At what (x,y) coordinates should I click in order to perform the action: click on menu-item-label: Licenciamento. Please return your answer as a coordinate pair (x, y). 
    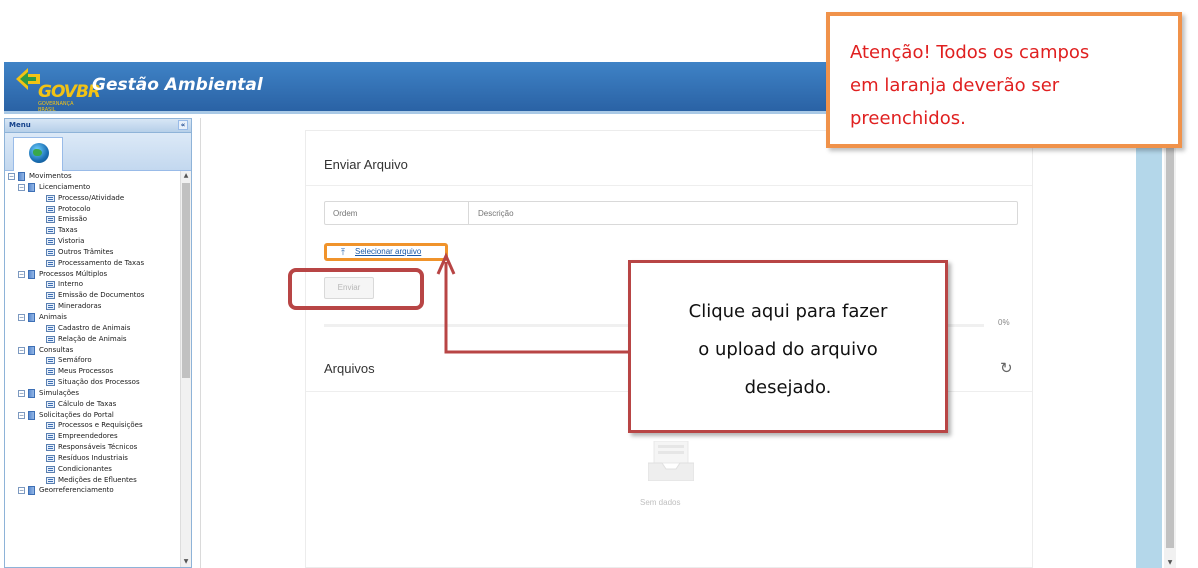
    Looking at the image, I should click on (65, 186).